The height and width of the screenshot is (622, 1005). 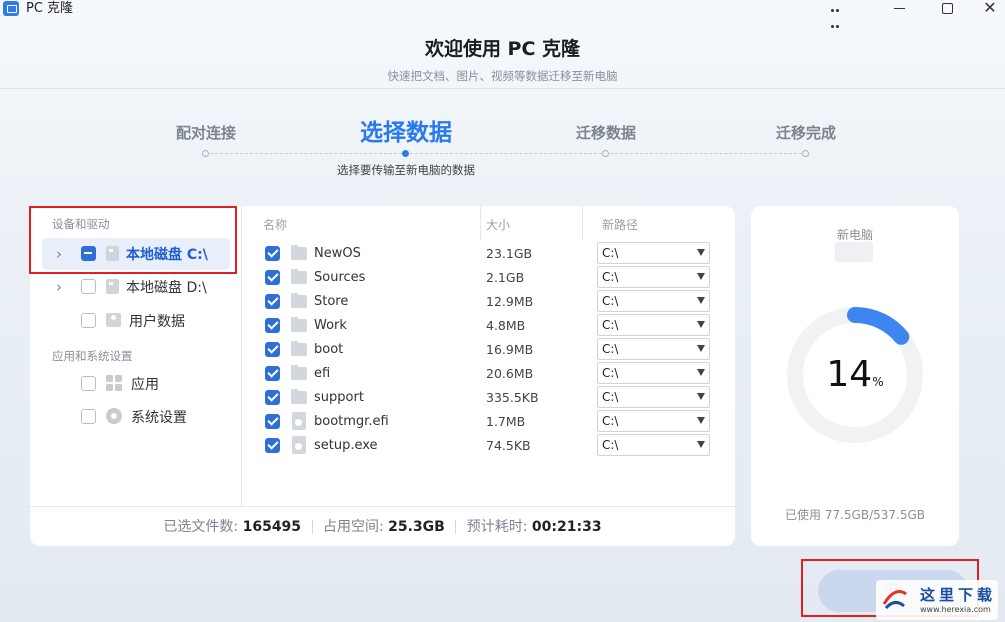 What do you see at coordinates (498, 224) in the screenshot?
I see `column-header-size: 大小` at bounding box center [498, 224].